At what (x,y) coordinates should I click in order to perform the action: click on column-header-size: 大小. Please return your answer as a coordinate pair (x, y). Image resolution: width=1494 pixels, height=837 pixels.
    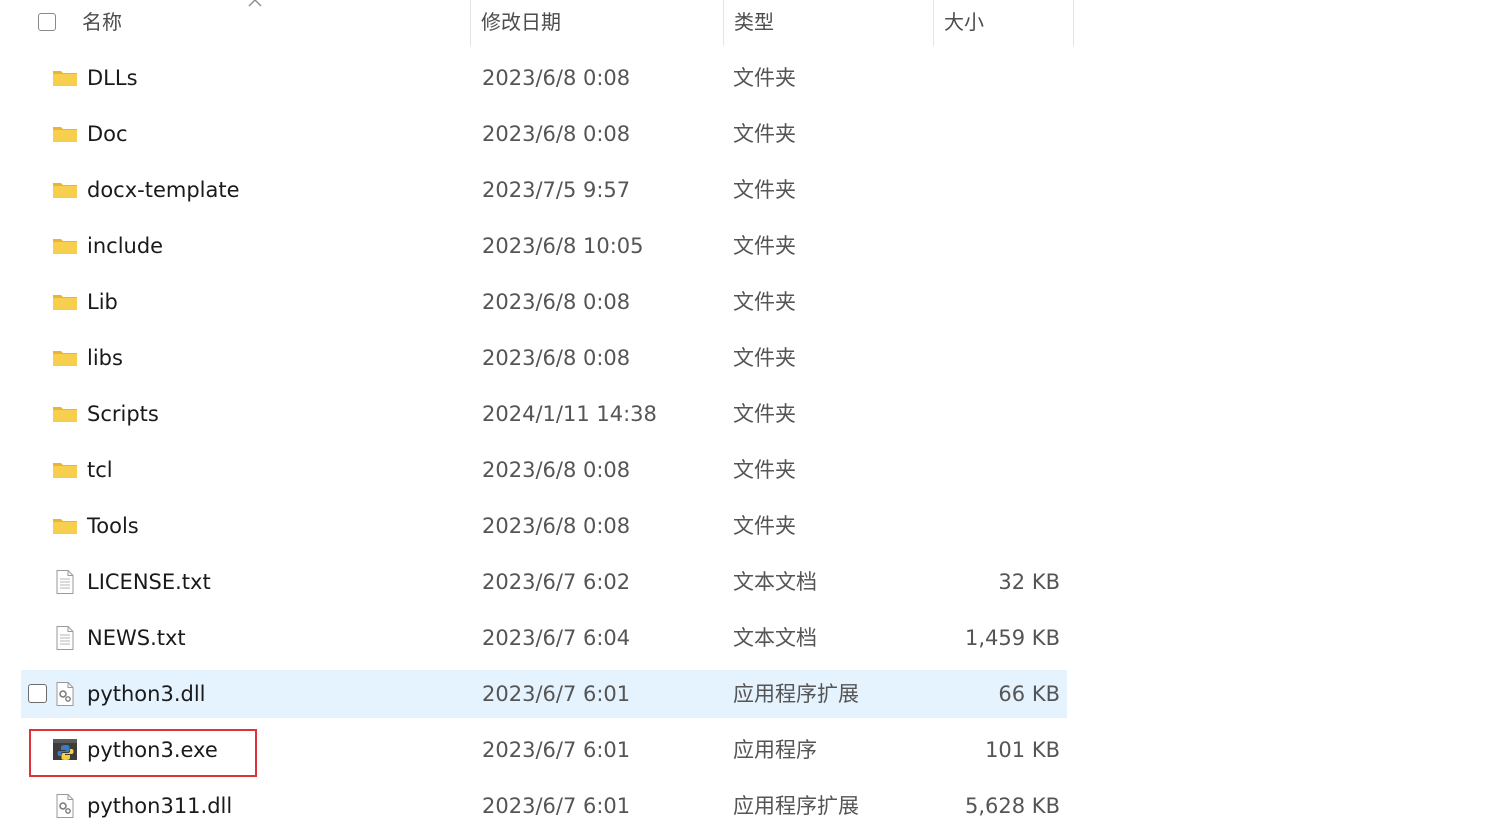
    Looking at the image, I should click on (1003, 23).